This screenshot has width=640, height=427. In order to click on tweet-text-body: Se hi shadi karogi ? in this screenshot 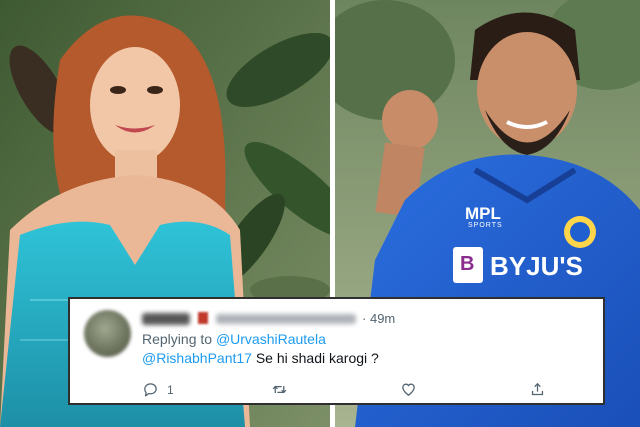, I will do `click(315, 358)`.